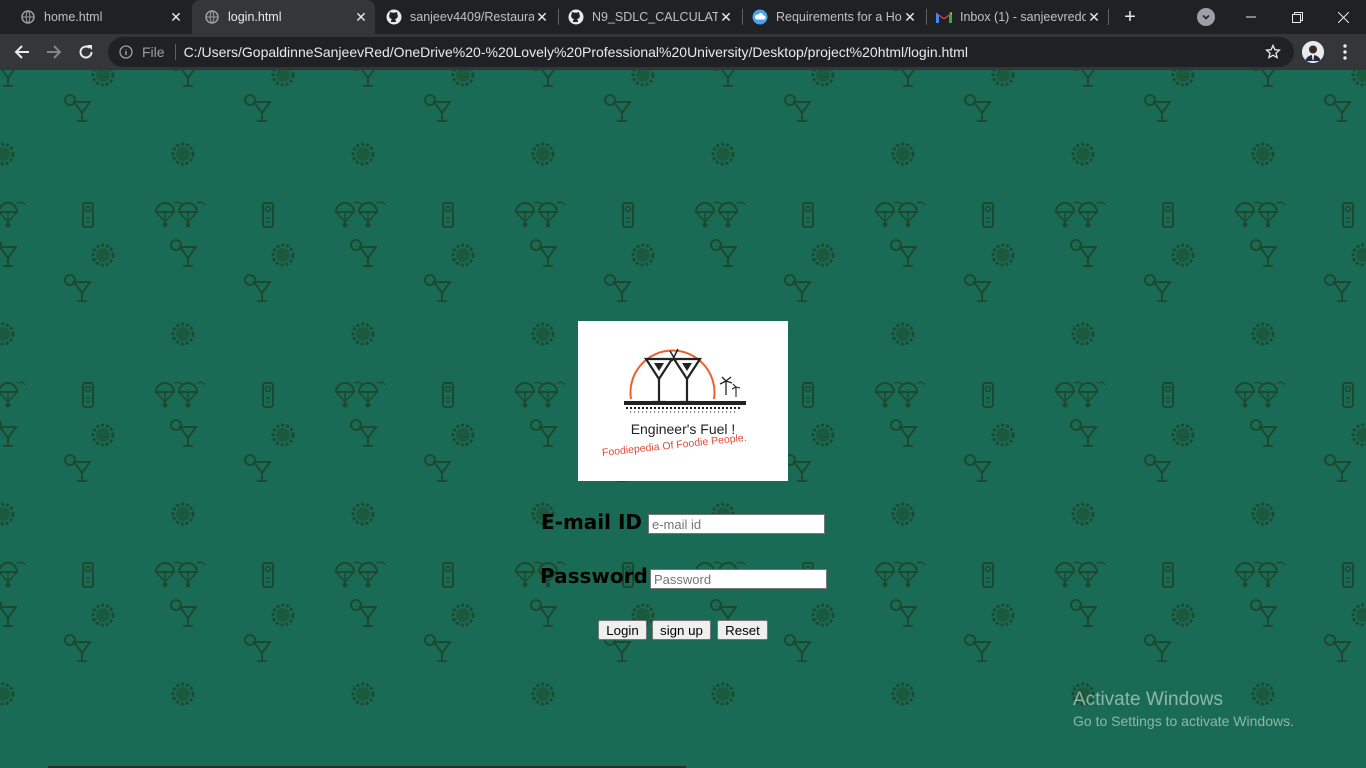 The height and width of the screenshot is (768, 1366). Describe the element at coordinates (1183, 721) in the screenshot. I see `watermark-subtitle: Go to Settings to activate Windows.` at that location.